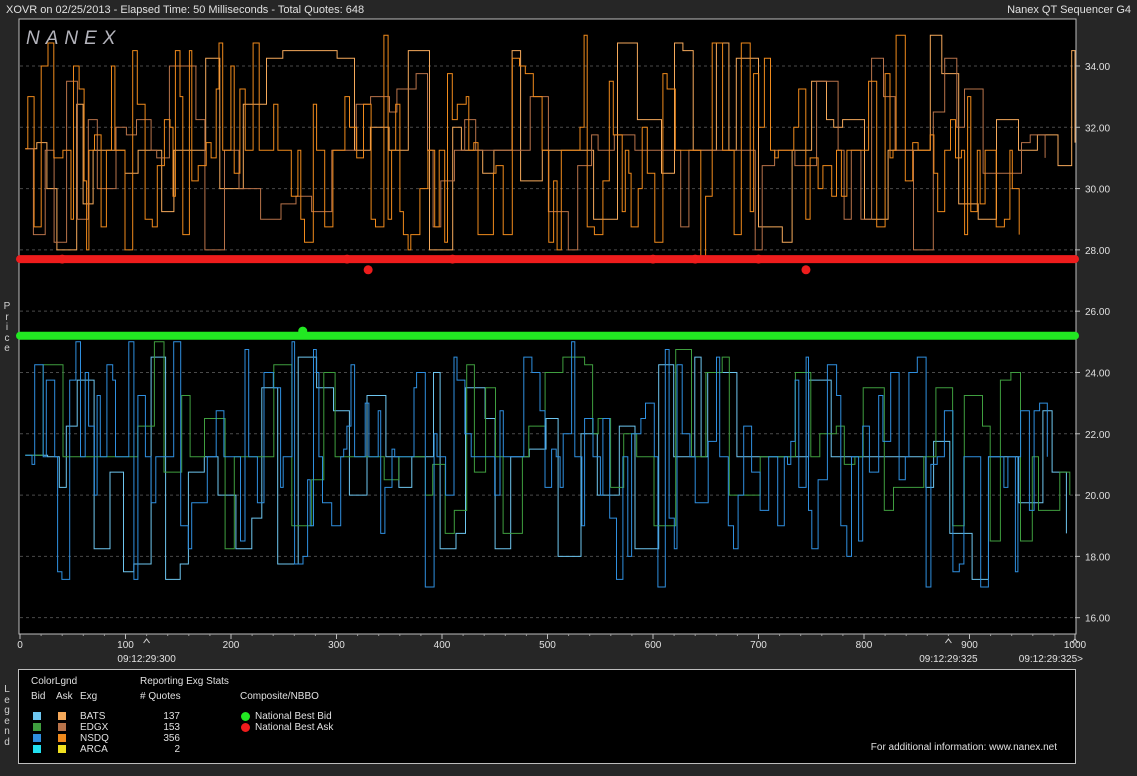 The image size is (1137, 776). What do you see at coordinates (171, 738) in the screenshot?
I see `legend-quote-count: 356` at bounding box center [171, 738].